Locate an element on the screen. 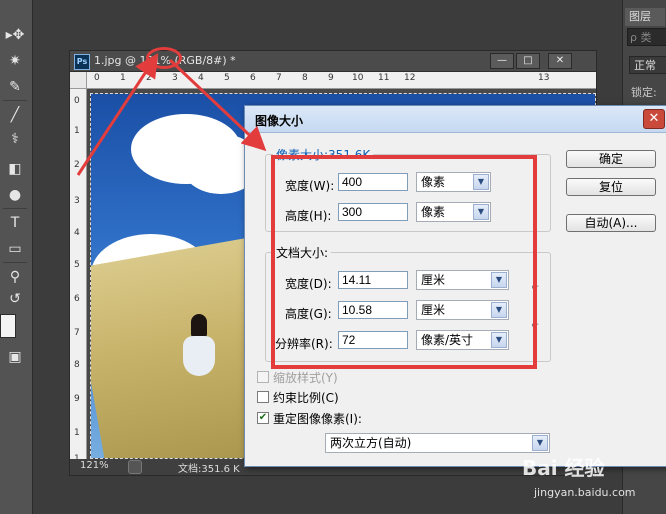 Image resolution: width=666 pixels, height=514 pixels. toolbox: ▸✥ ✷ ✎ ╱ ⚕ ◧ ● T ▭ ⚲ ↺ ▣ is located at coordinates (16, 257).